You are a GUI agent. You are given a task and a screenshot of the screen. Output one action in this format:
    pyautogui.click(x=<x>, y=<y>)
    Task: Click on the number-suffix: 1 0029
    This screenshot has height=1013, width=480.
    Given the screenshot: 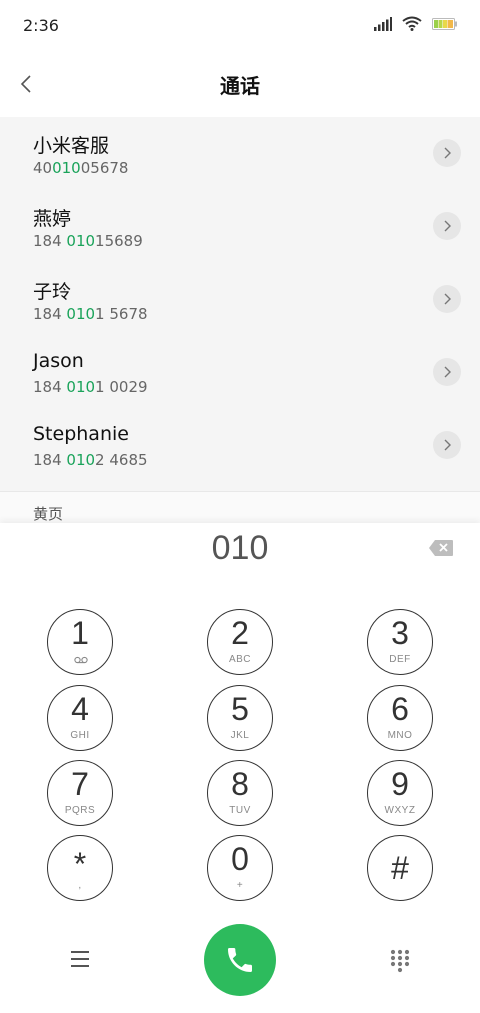 What is the action you would take?
    pyautogui.click(x=121, y=387)
    